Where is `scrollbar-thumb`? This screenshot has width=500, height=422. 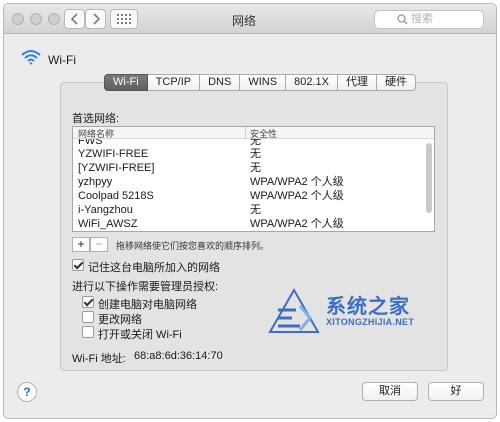
scrollbar-thumb is located at coordinates (429, 178).